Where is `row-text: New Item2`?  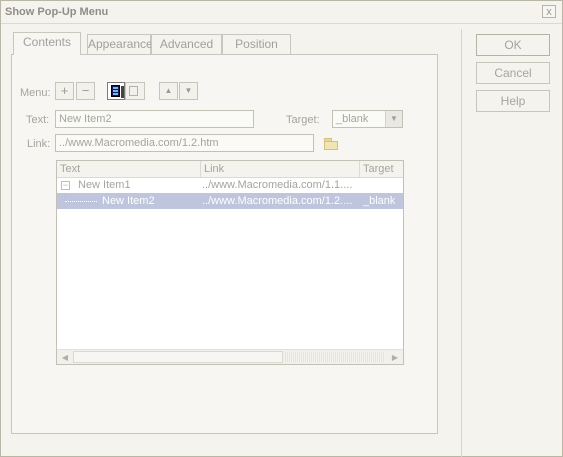 row-text: New Item2 is located at coordinates (128, 201).